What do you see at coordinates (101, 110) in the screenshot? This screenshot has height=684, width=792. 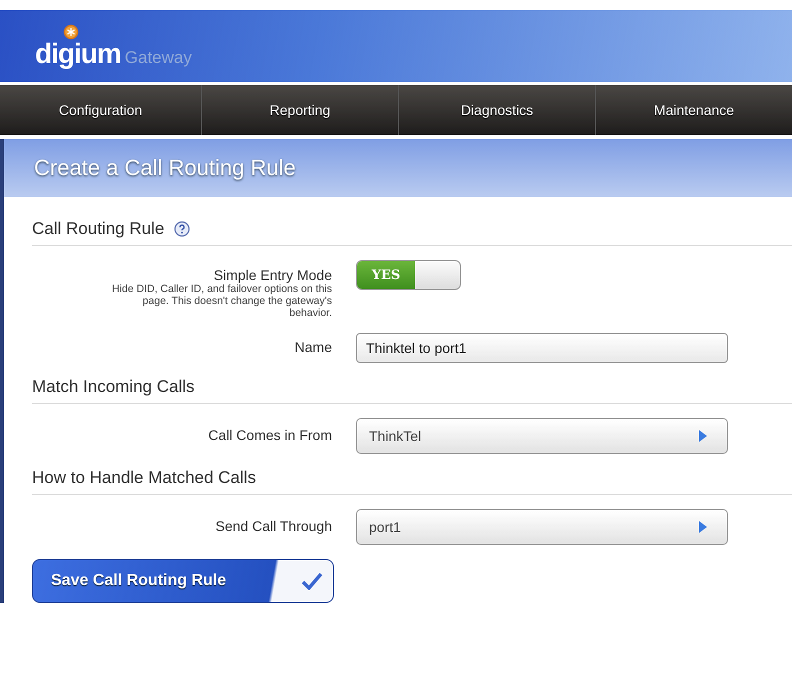 I see `nav-tab: Configuration` at bounding box center [101, 110].